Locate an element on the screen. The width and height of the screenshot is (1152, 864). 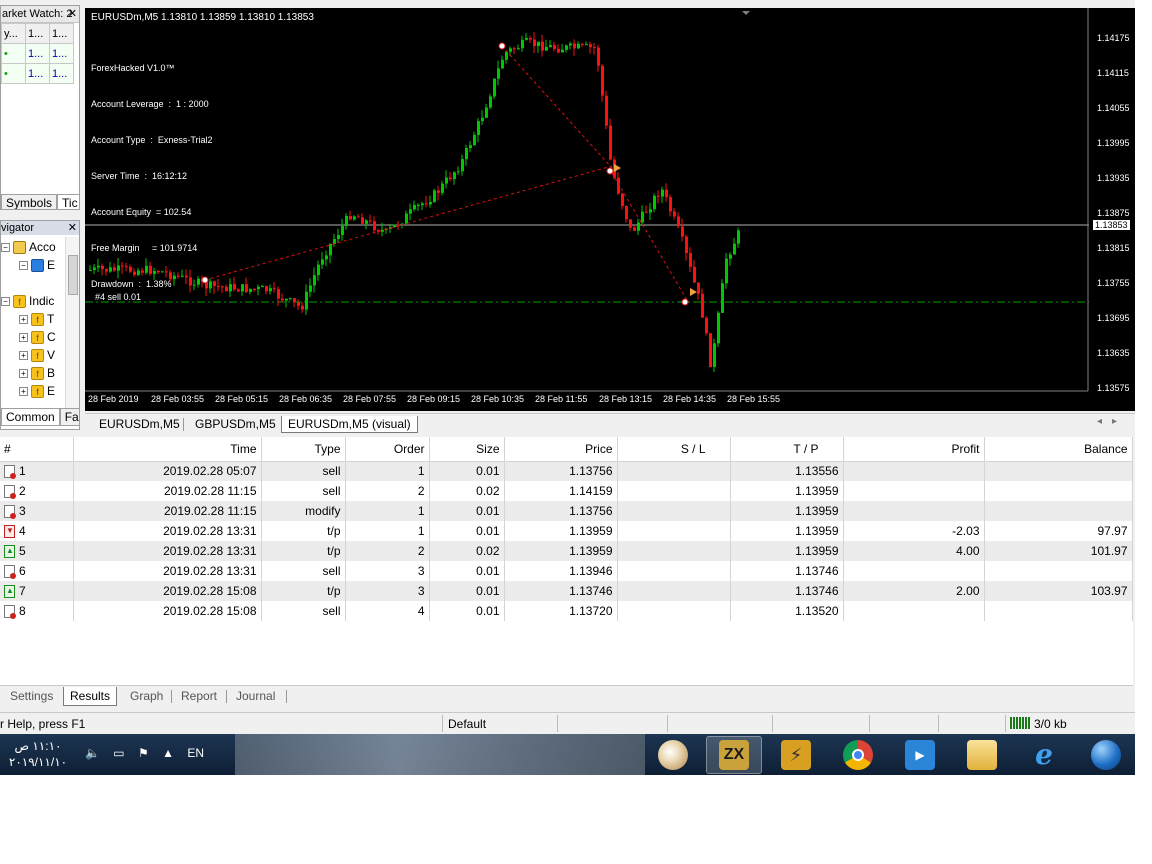
time-tick-label: 28 Feb 09:15 is located at coordinates (434, 399).